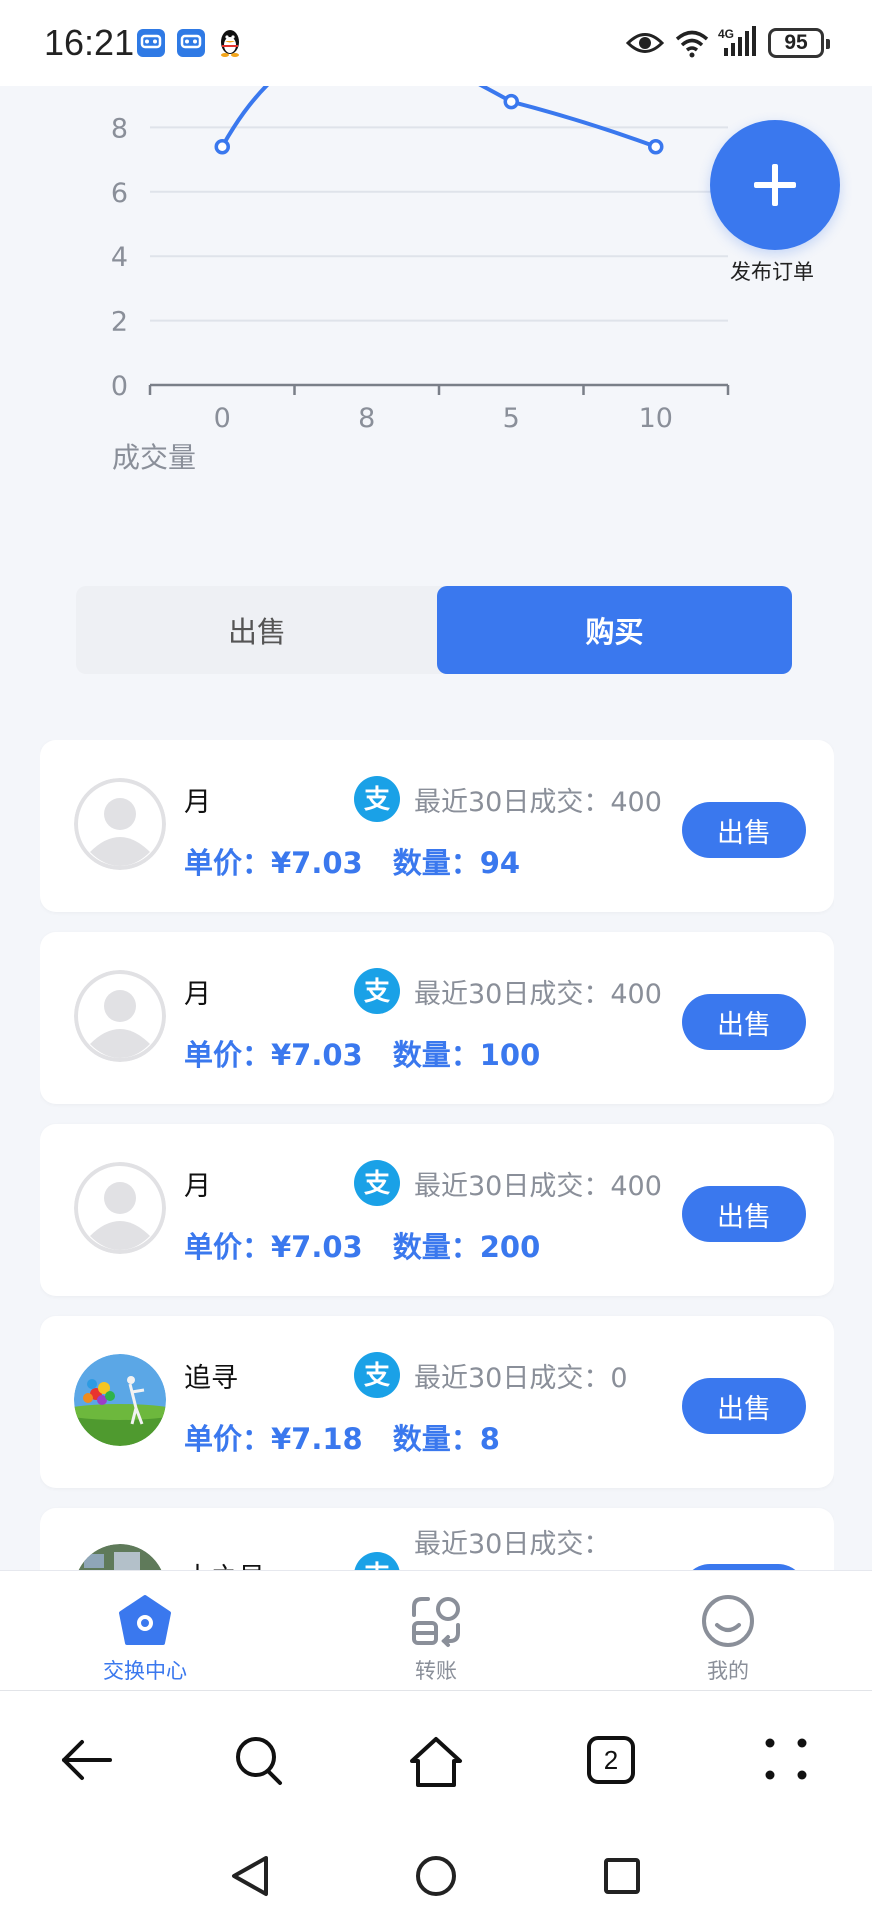 This screenshot has height=1920, width=872. I want to click on chart-y-tick-label: 0, so click(119, 386).